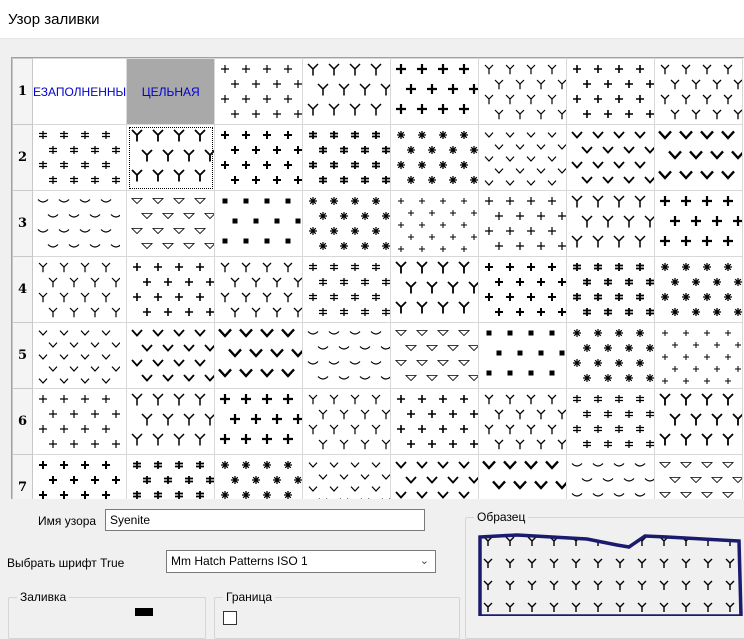  I want to click on pattern-row: 7, so click(378, 476).